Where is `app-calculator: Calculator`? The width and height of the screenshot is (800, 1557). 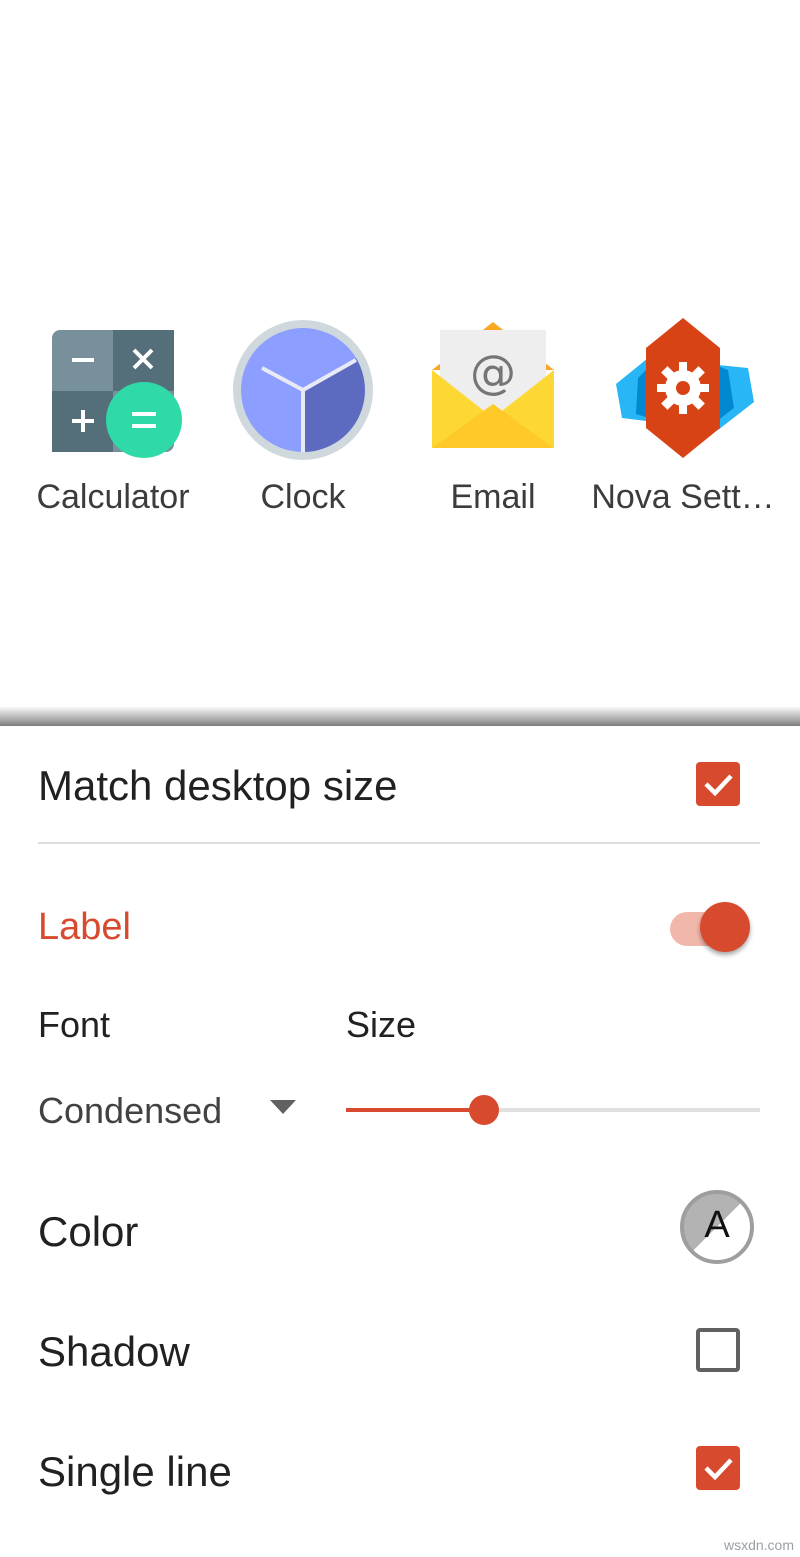 app-calculator: Calculator is located at coordinates (113, 428).